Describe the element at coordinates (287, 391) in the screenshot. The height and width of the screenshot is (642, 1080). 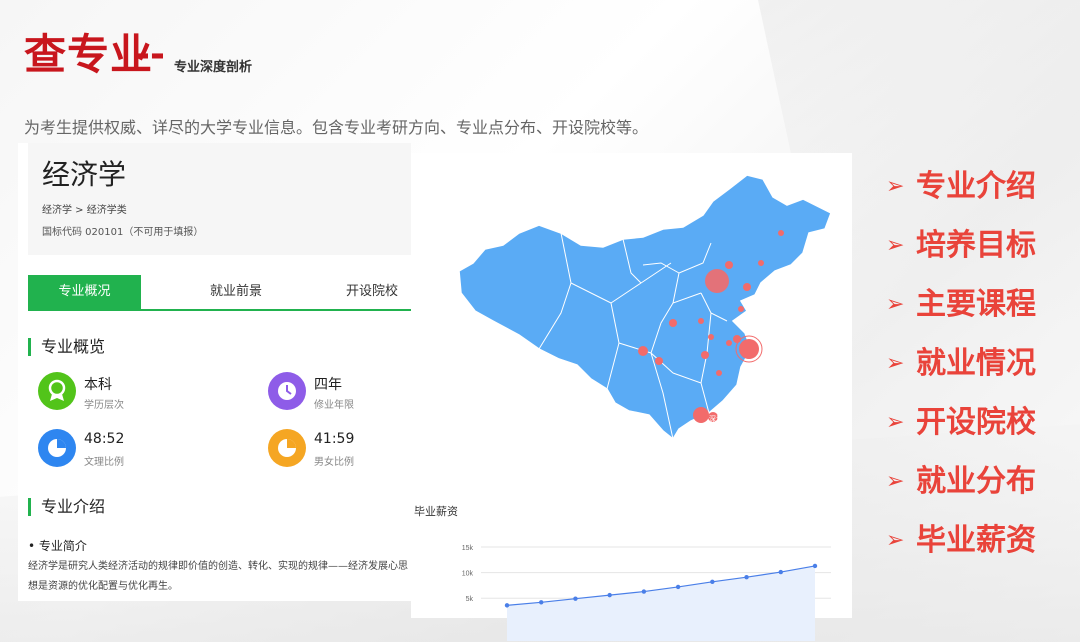
I see `clock-icon` at that location.